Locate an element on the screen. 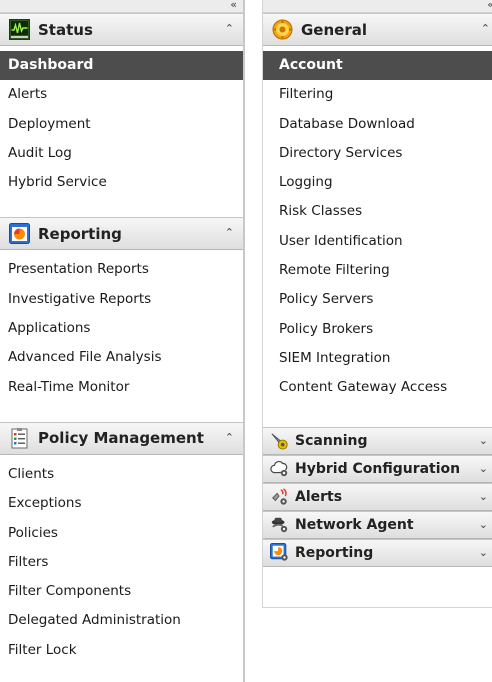 The width and height of the screenshot is (492, 682). right-collapse-bar: « is located at coordinates (377, 6).